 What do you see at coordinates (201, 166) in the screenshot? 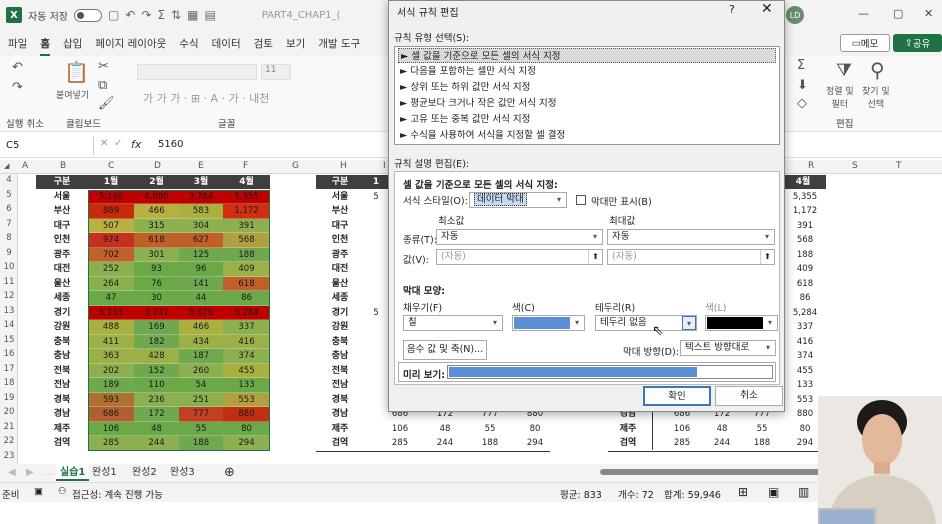
I see `column-header-E: E` at bounding box center [201, 166].